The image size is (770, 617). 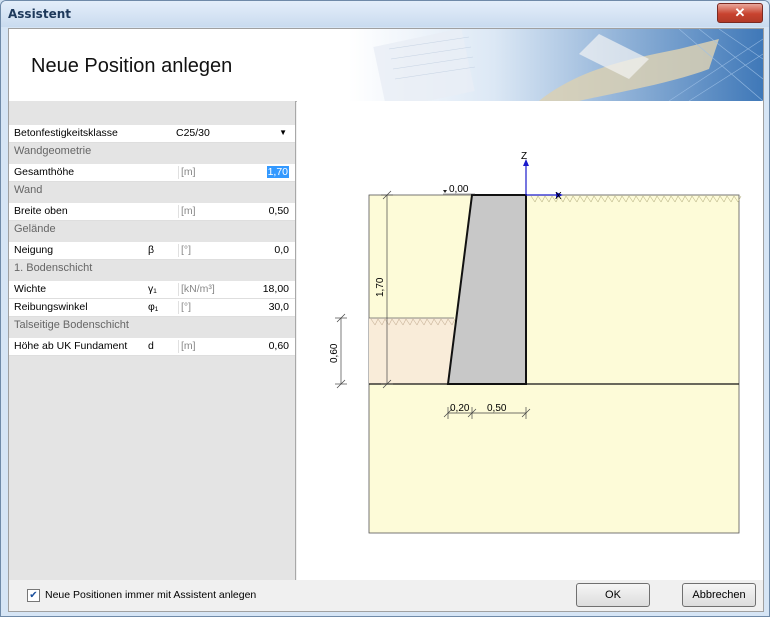 What do you see at coordinates (193, 133) in the screenshot?
I see `concrete-class-select: C25/30` at bounding box center [193, 133].